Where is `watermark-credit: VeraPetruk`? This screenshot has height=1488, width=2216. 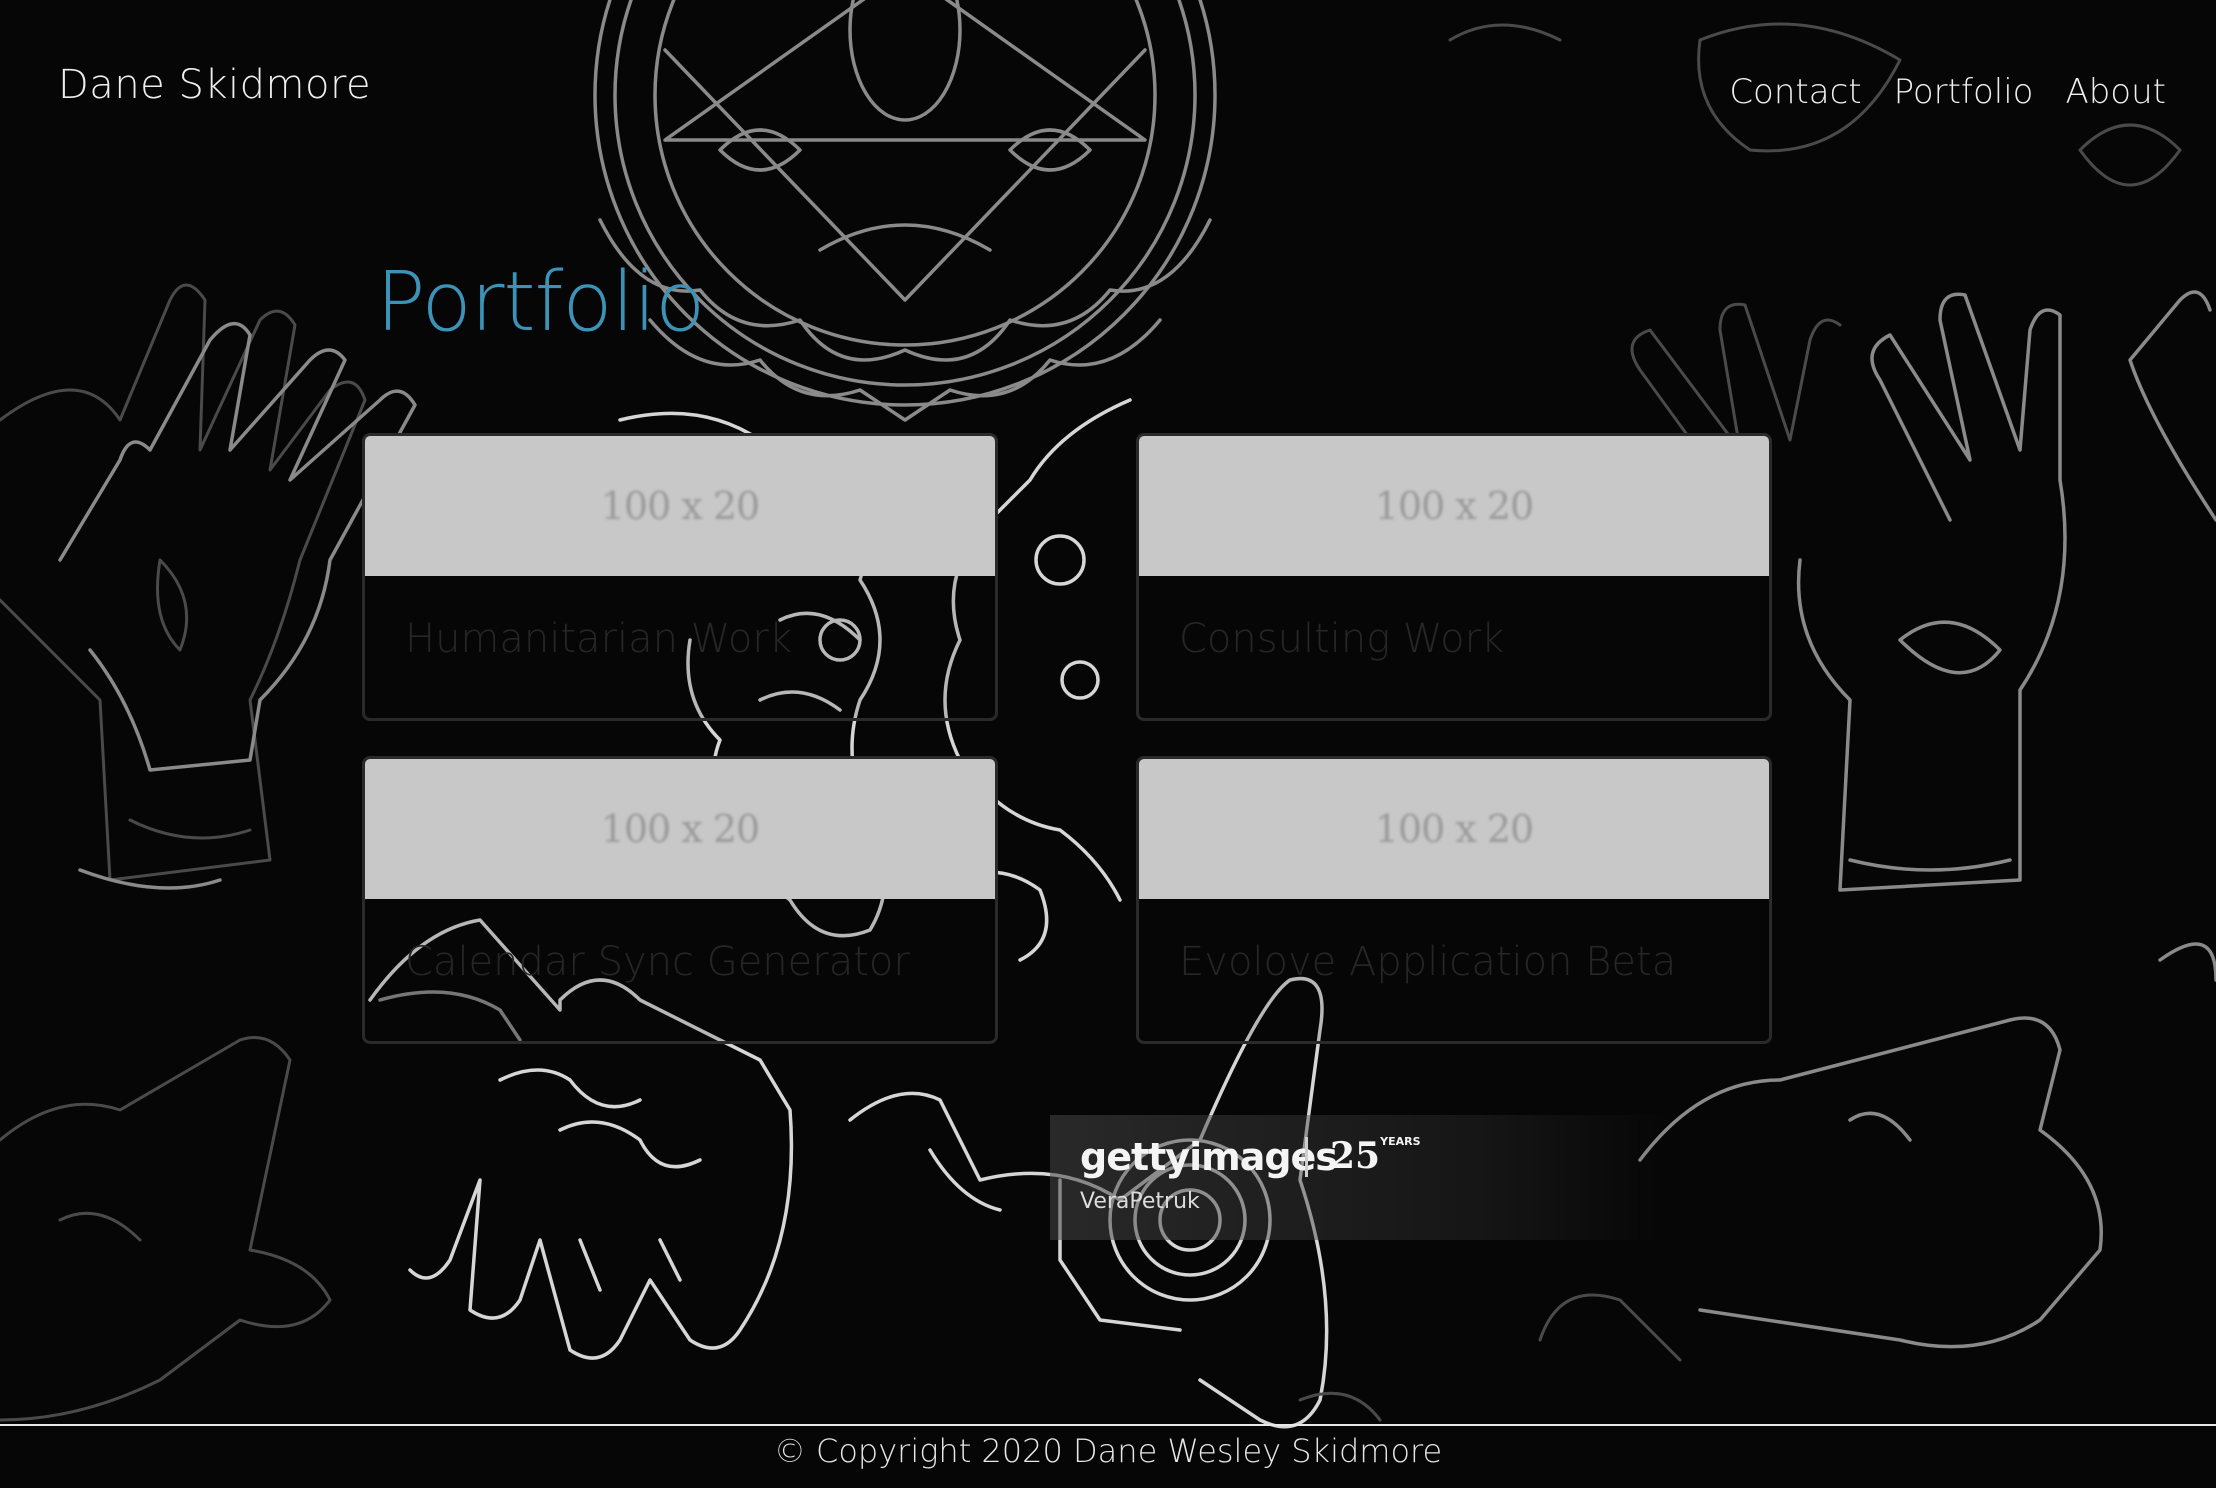 watermark-credit: VeraPetruk is located at coordinates (1140, 1201).